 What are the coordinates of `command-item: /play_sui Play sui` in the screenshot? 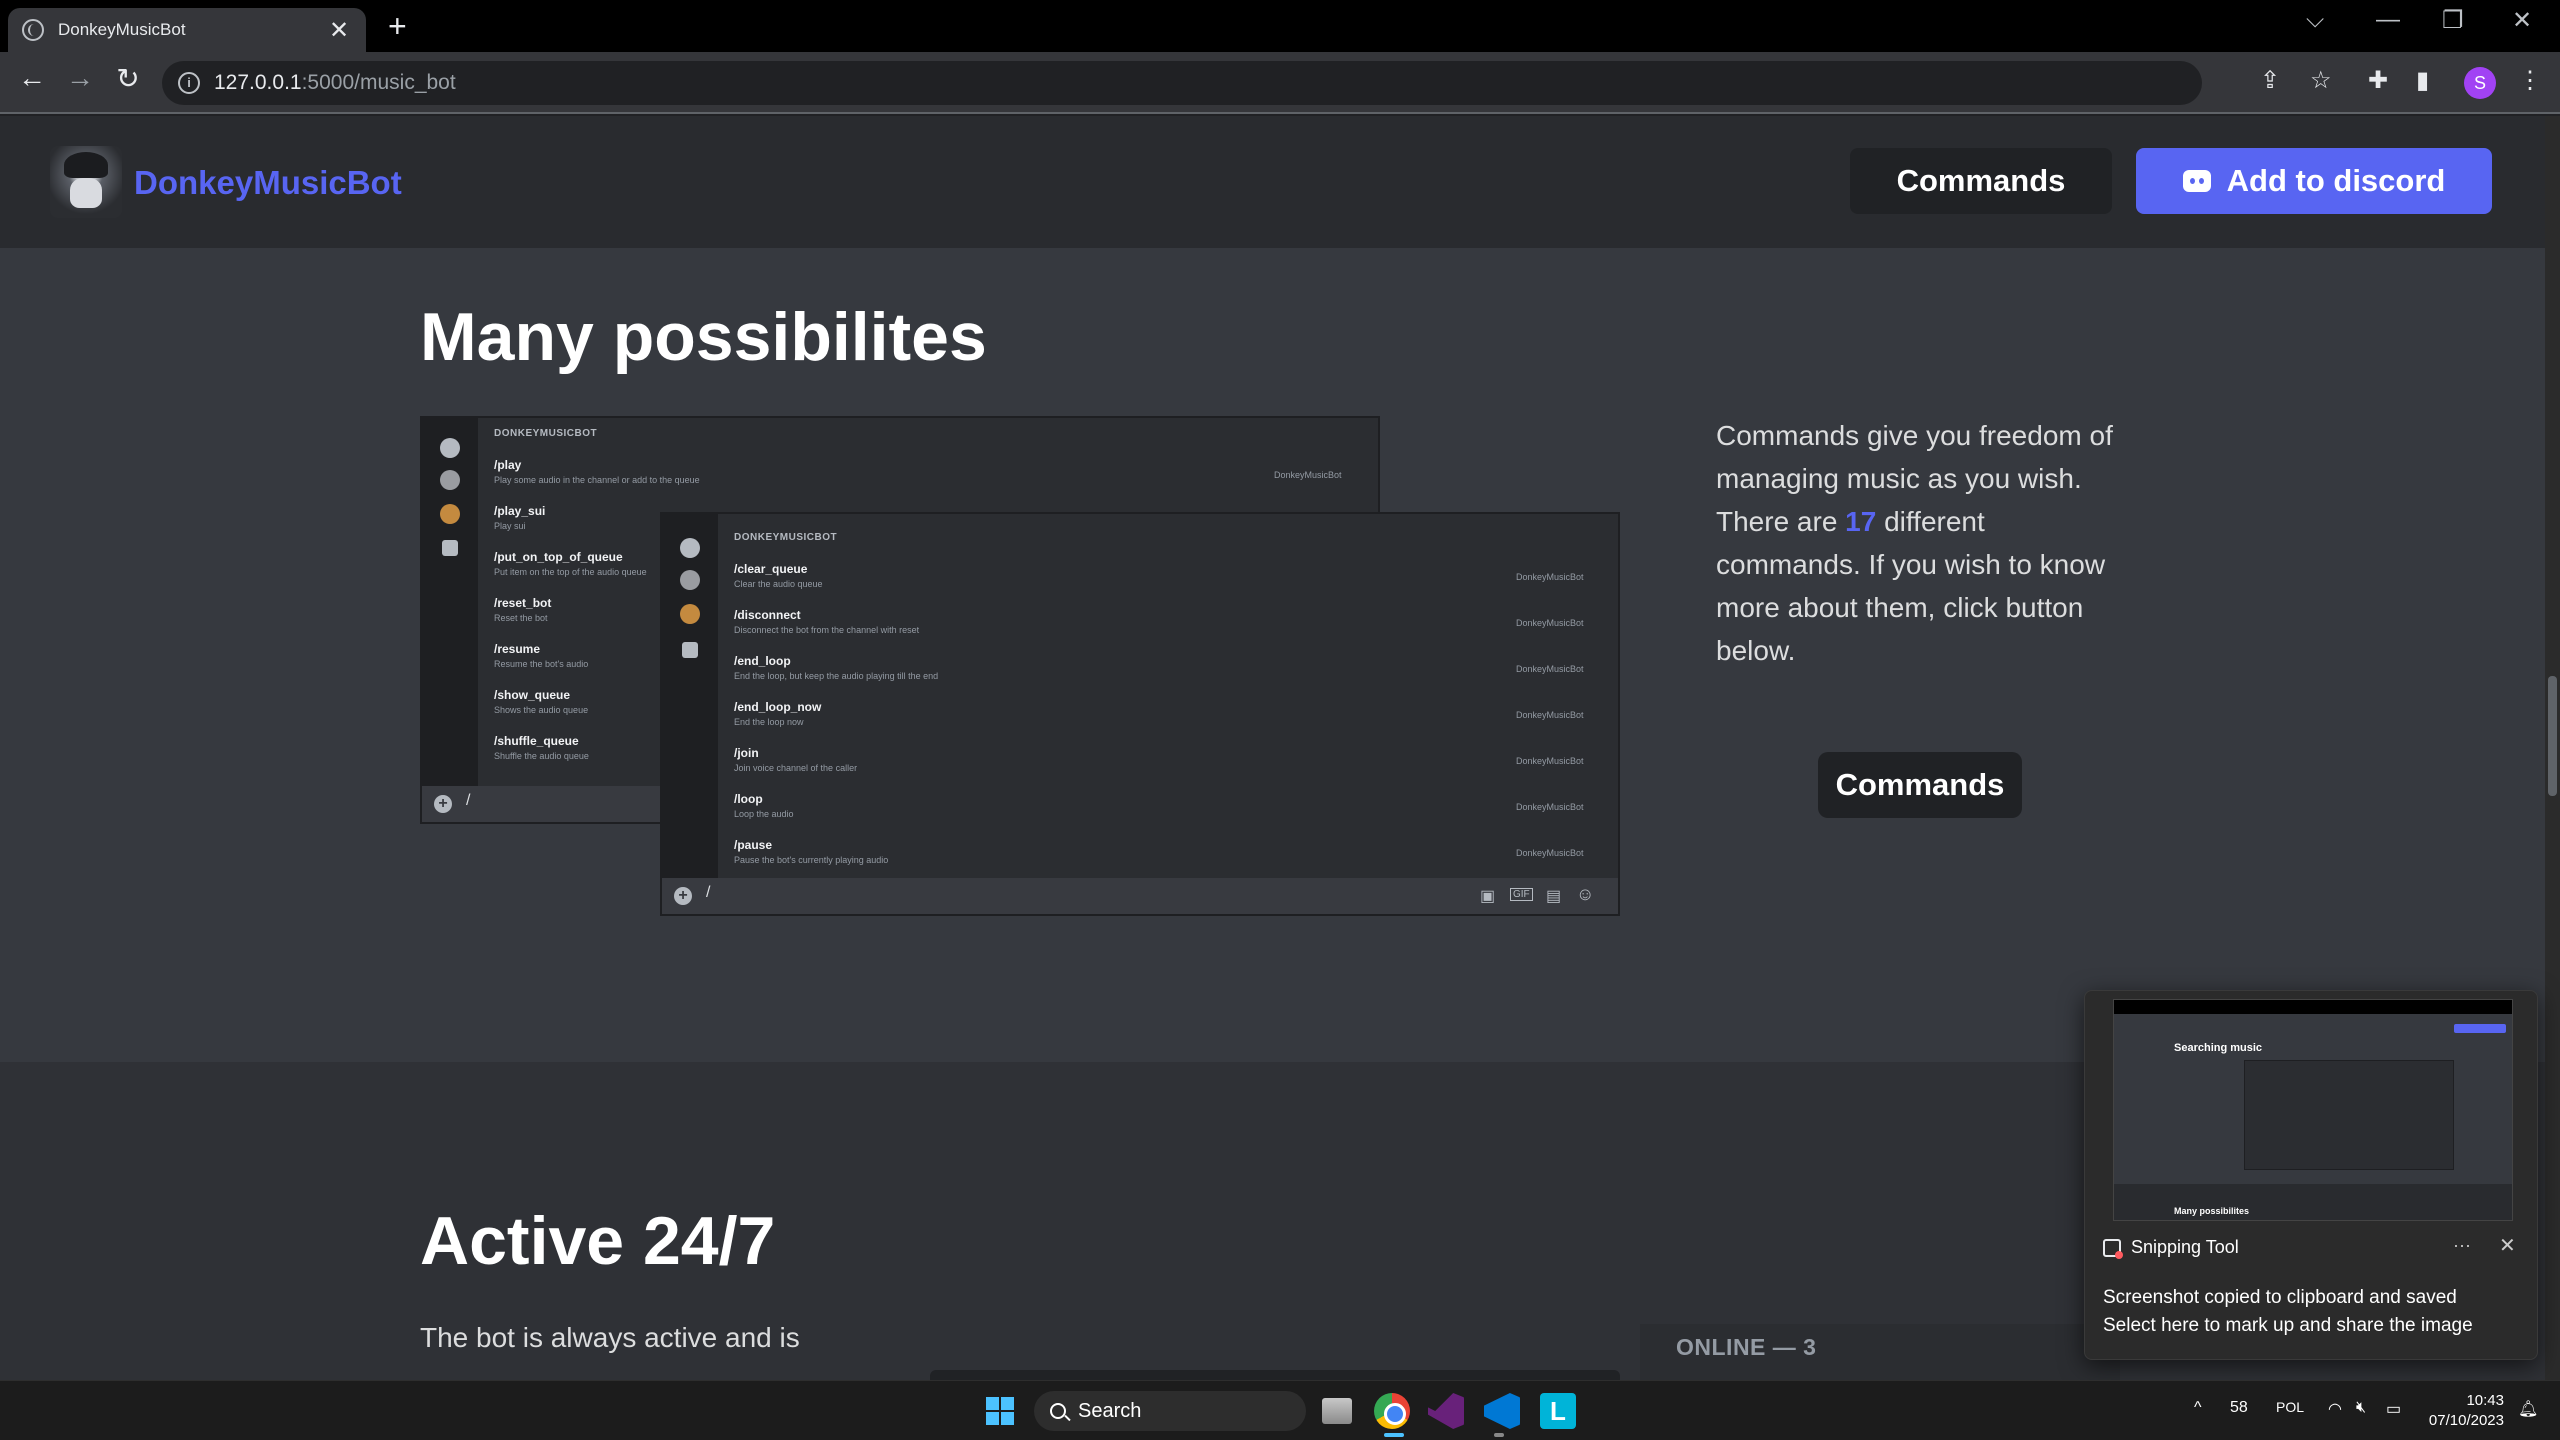 It's located at (519, 517).